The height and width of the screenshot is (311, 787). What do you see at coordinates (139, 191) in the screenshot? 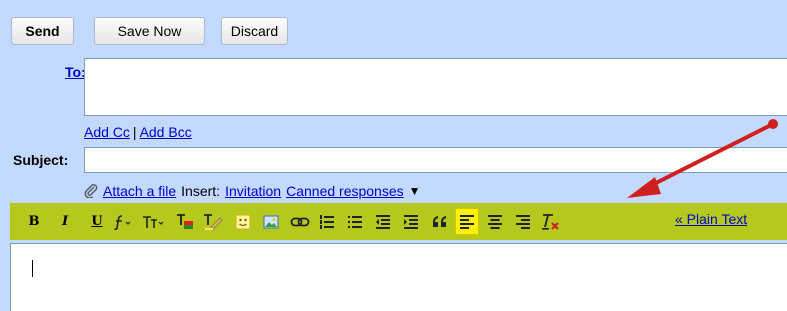
I see `attach-file-link: Attach a file` at bounding box center [139, 191].